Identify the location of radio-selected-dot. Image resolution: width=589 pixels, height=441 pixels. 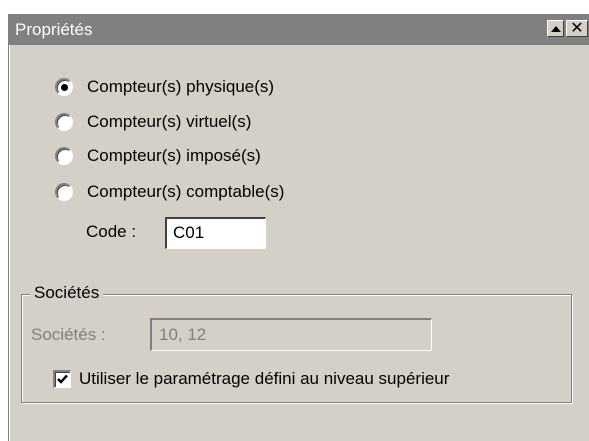
(64, 87).